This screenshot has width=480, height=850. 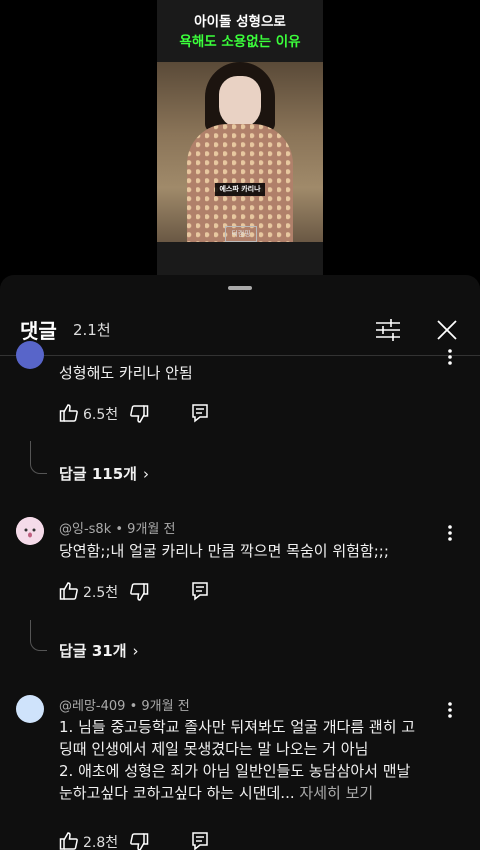 I want to click on like-count: 2.8천, so click(x=101, y=842).